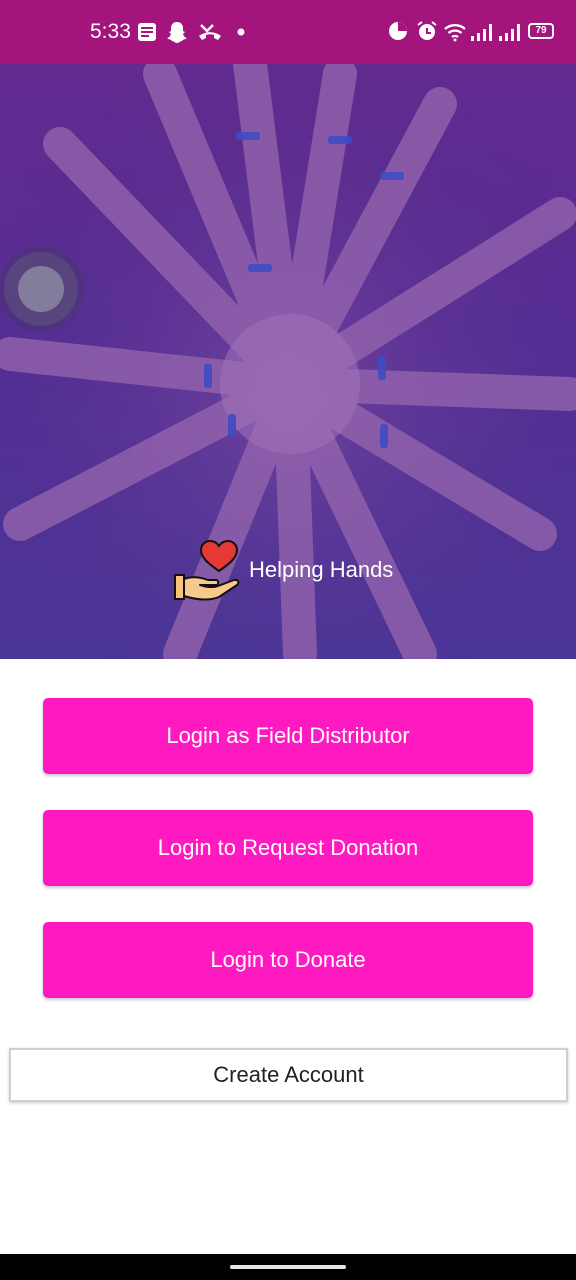 This screenshot has width=576, height=1280. What do you see at coordinates (288, 960) in the screenshot?
I see `login-donate-button: Login to Donate` at bounding box center [288, 960].